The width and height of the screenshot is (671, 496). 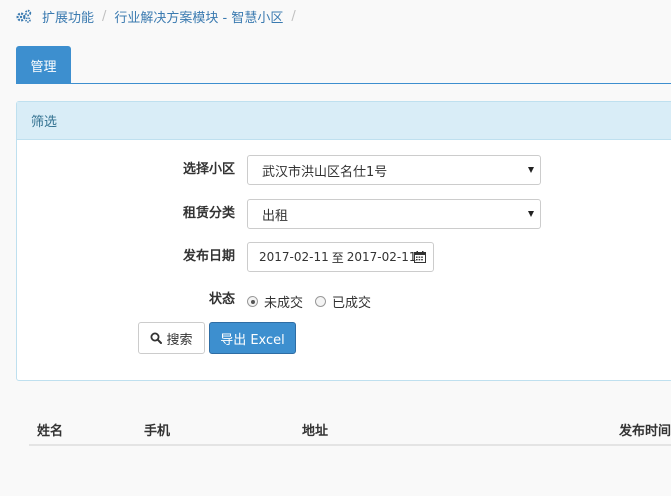 I want to click on community-row: 选择小区 武汉市洪山区名仕1号, so click(x=344, y=170).